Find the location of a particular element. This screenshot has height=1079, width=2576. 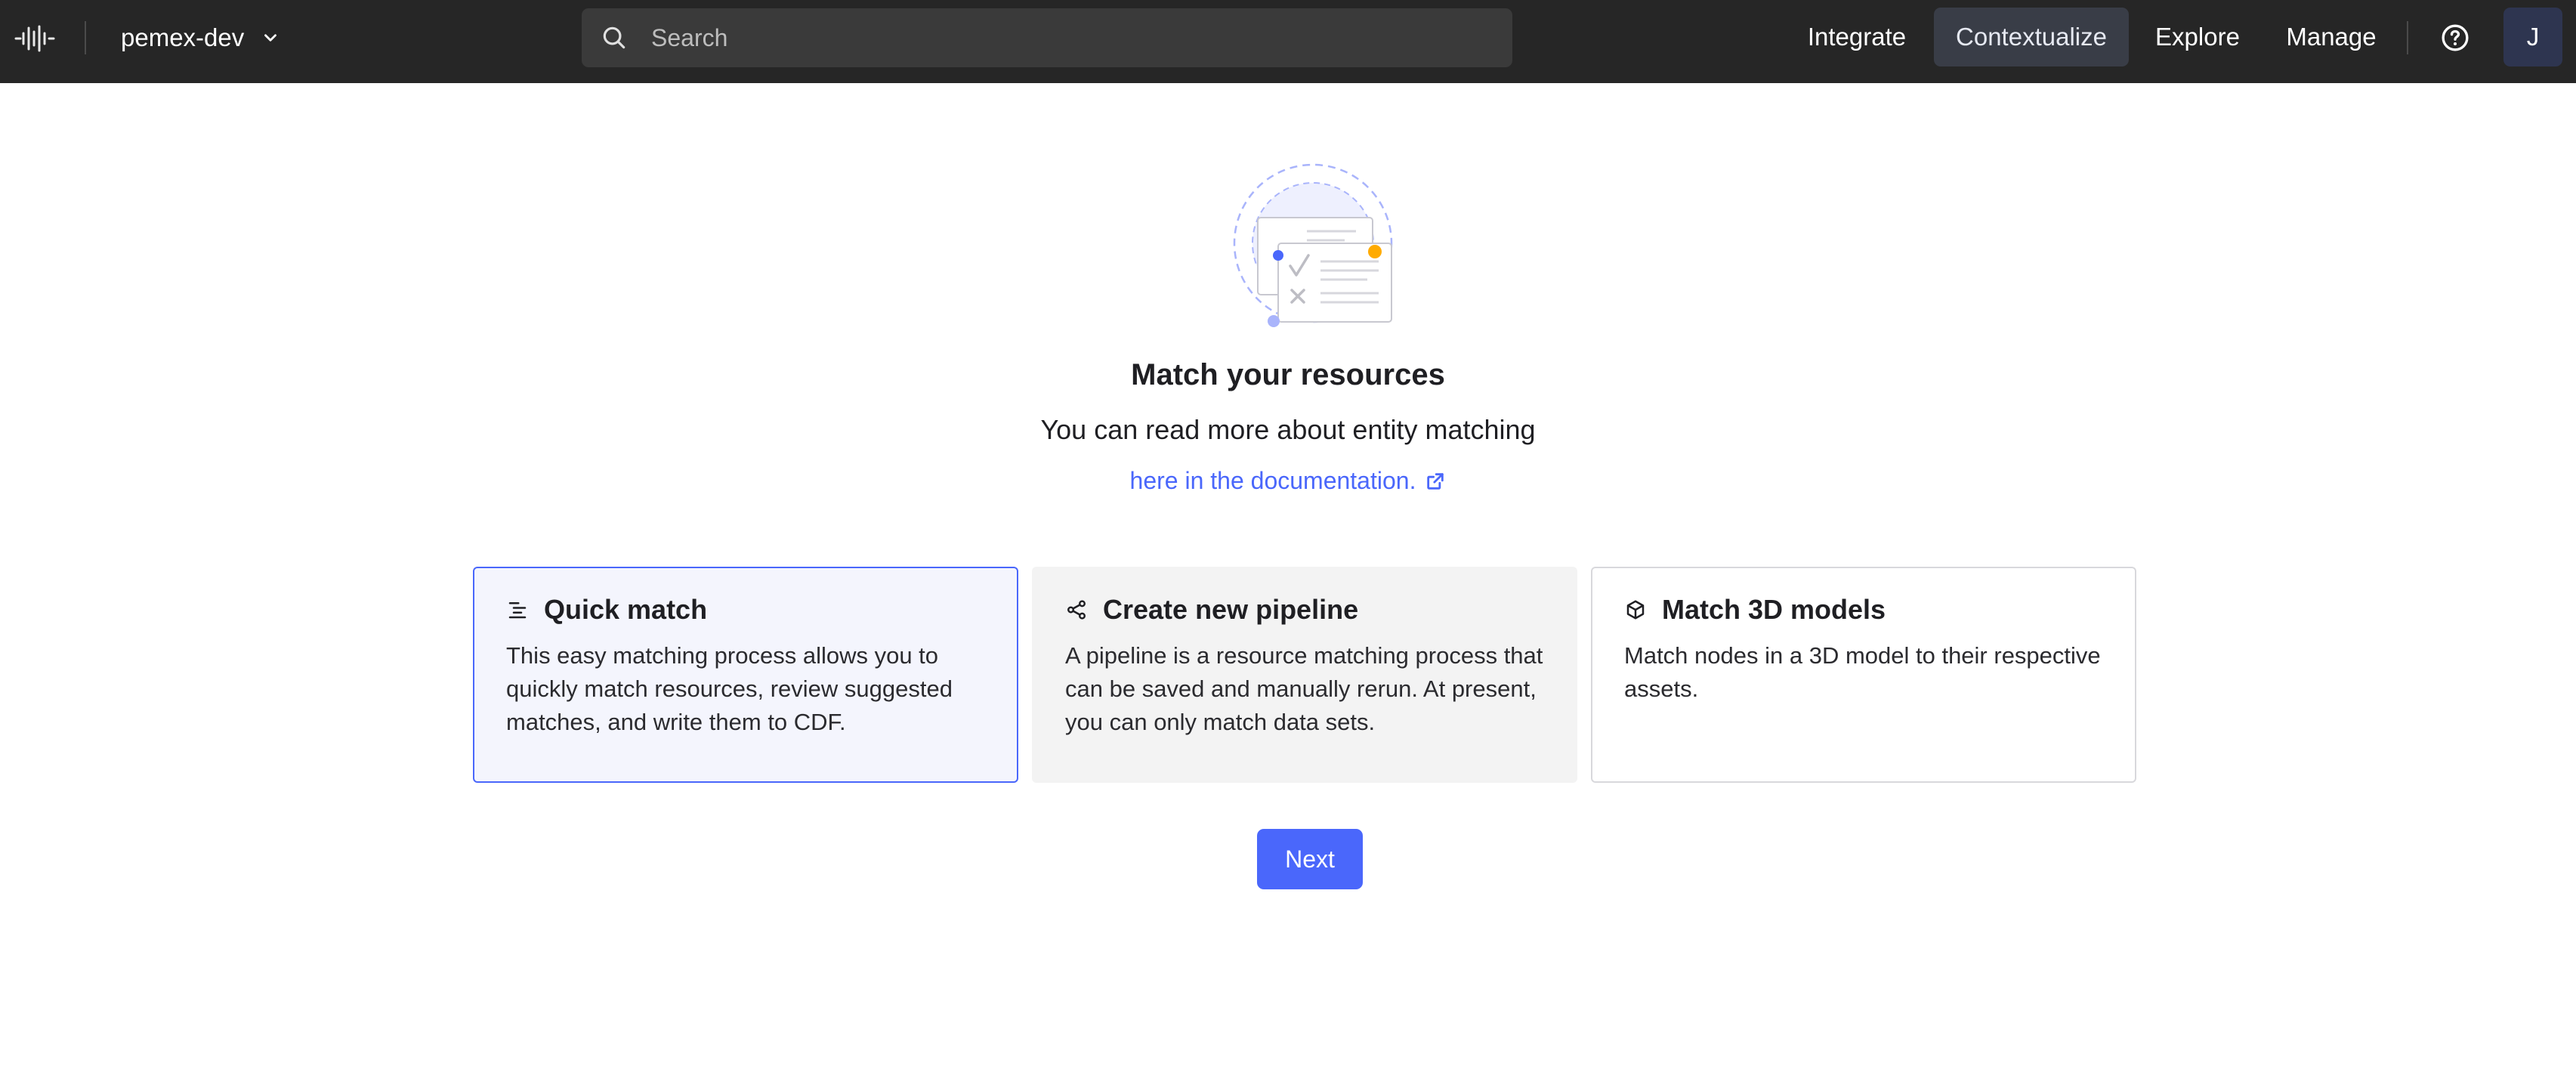

search-input is located at coordinates (1074, 37).